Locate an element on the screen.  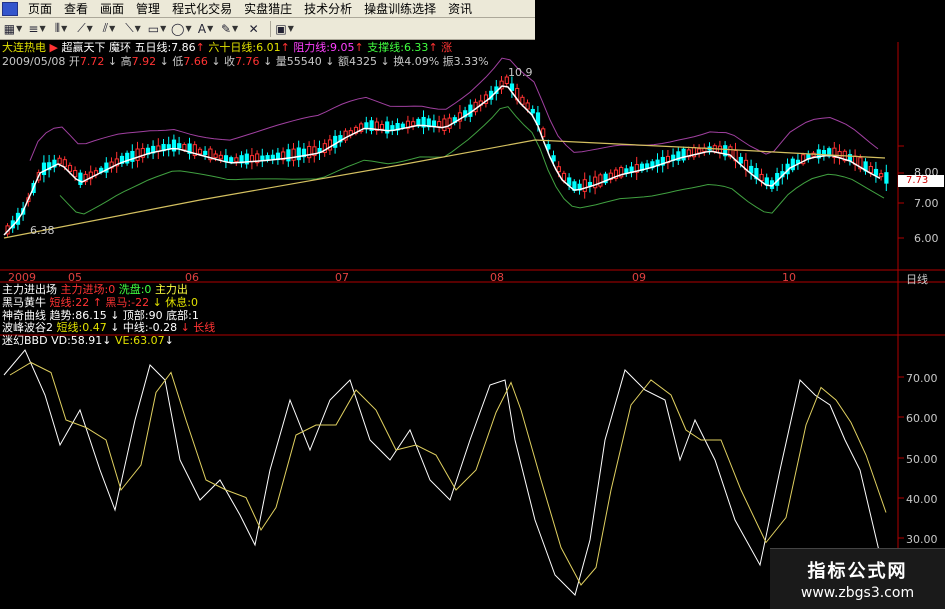
rect-icon: ▭ ▼ is located at coordinates (157, 29).